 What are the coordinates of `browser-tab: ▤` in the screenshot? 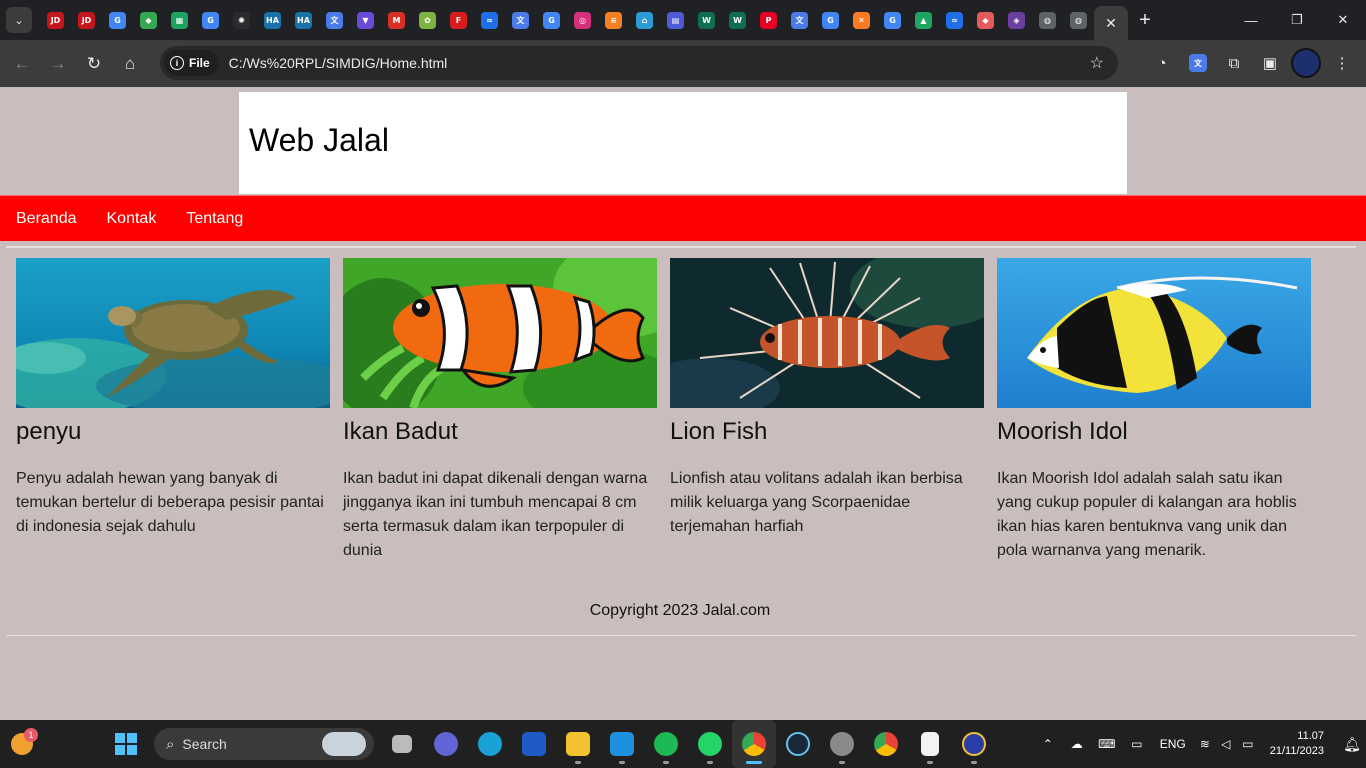 It's located at (675, 20).